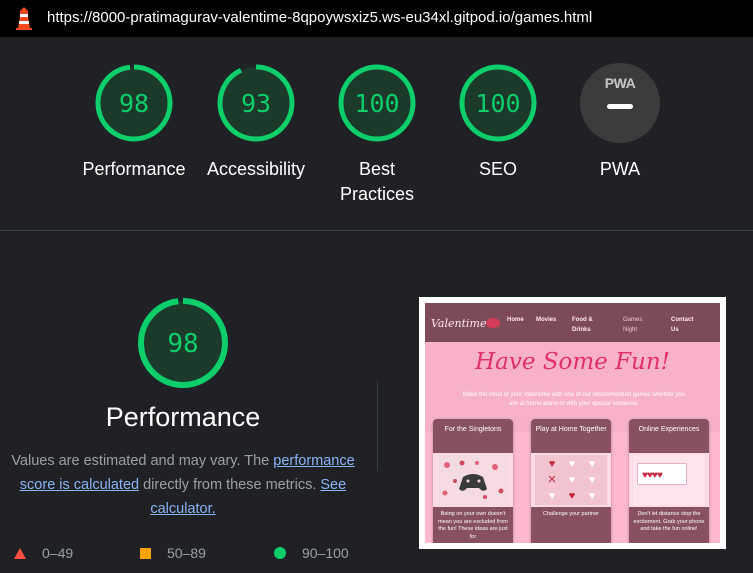 Image resolution: width=753 pixels, height=573 pixels. Describe the element at coordinates (582, 325) in the screenshot. I see `screenshot-nav-item: Food & Drinks` at that location.